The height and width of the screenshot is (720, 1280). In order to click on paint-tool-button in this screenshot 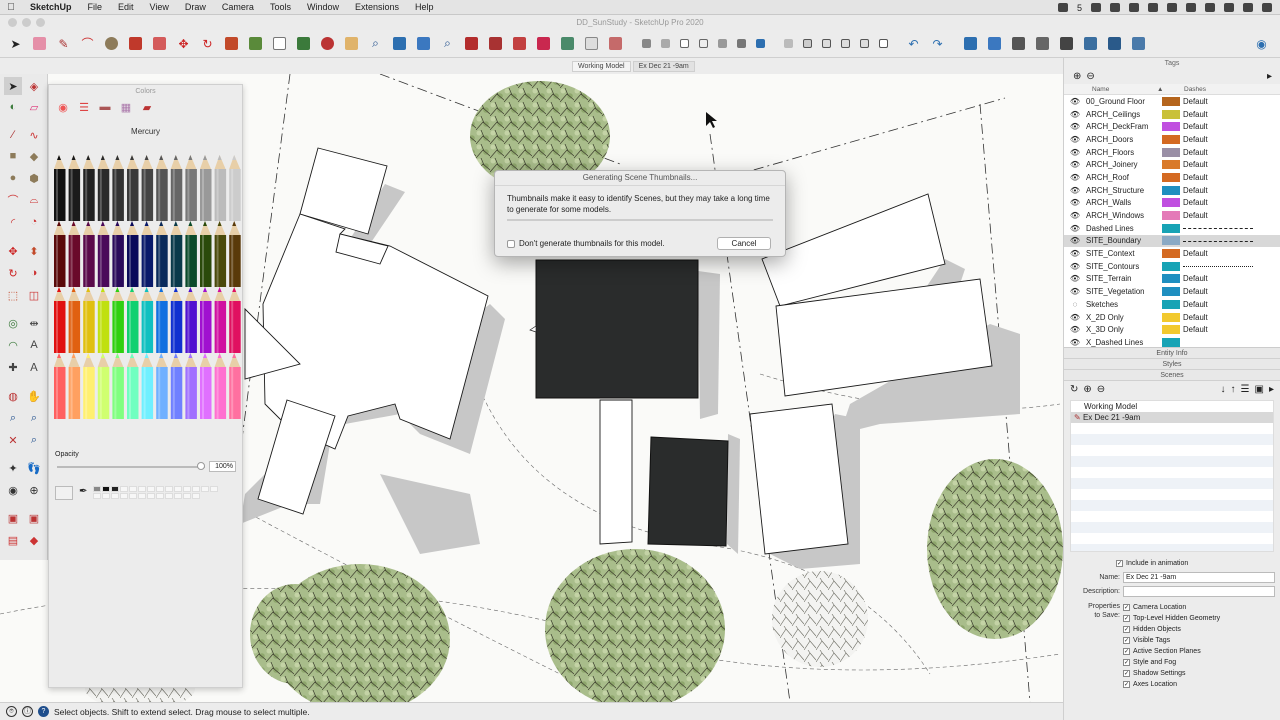, I will do `click(303, 43)`.